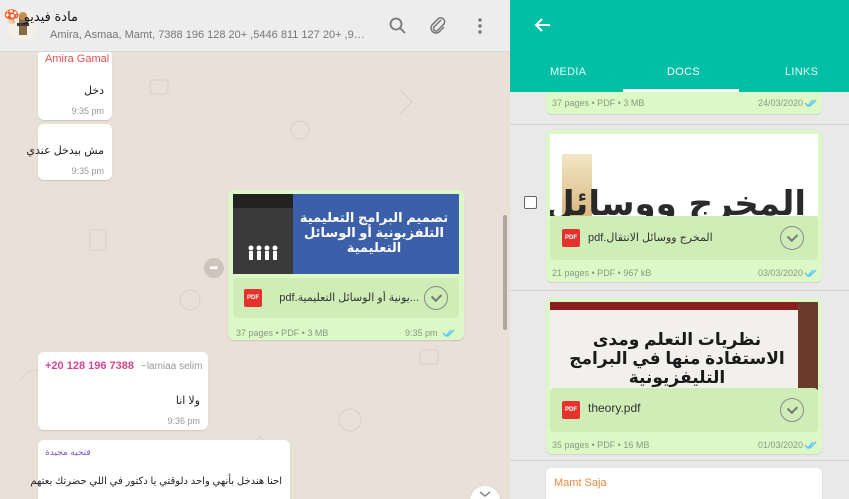 Image resolution: width=849 pixels, height=499 pixels. Describe the element at coordinates (505, 272) in the screenshot. I see `scrollbar` at that location.